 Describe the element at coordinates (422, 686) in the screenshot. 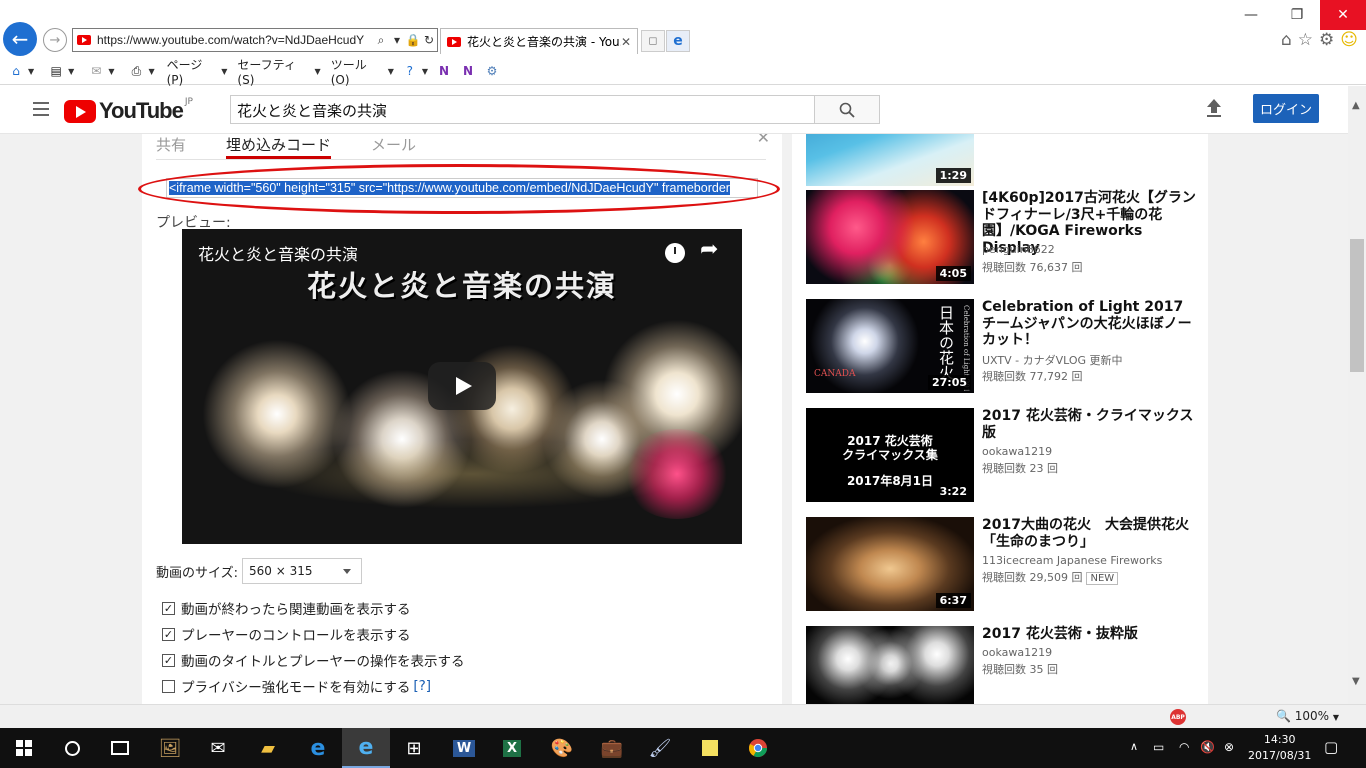

I see `help-link: [?]` at that location.